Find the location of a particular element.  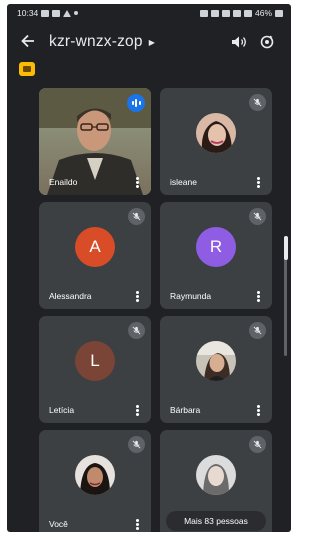

participant-name: Alessandra is located at coordinates (70, 296).